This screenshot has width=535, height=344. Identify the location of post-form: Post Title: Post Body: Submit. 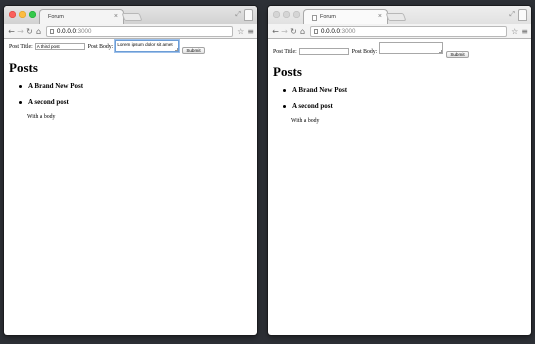
(399, 50).